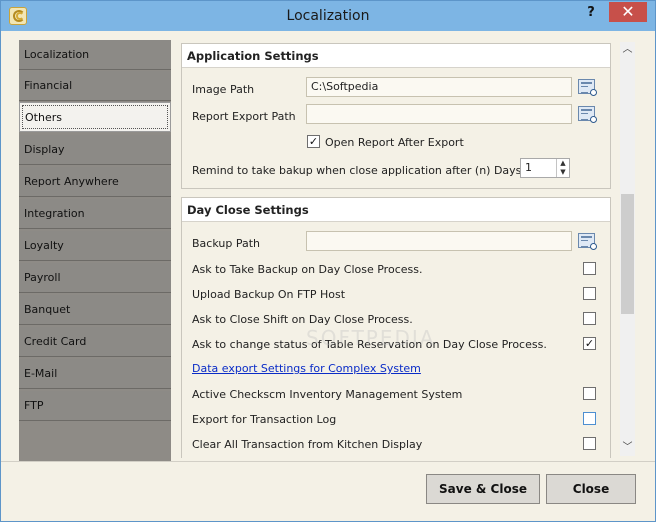  What do you see at coordinates (47, 309) in the screenshot?
I see `nav-item-label: Banquet` at bounding box center [47, 309].